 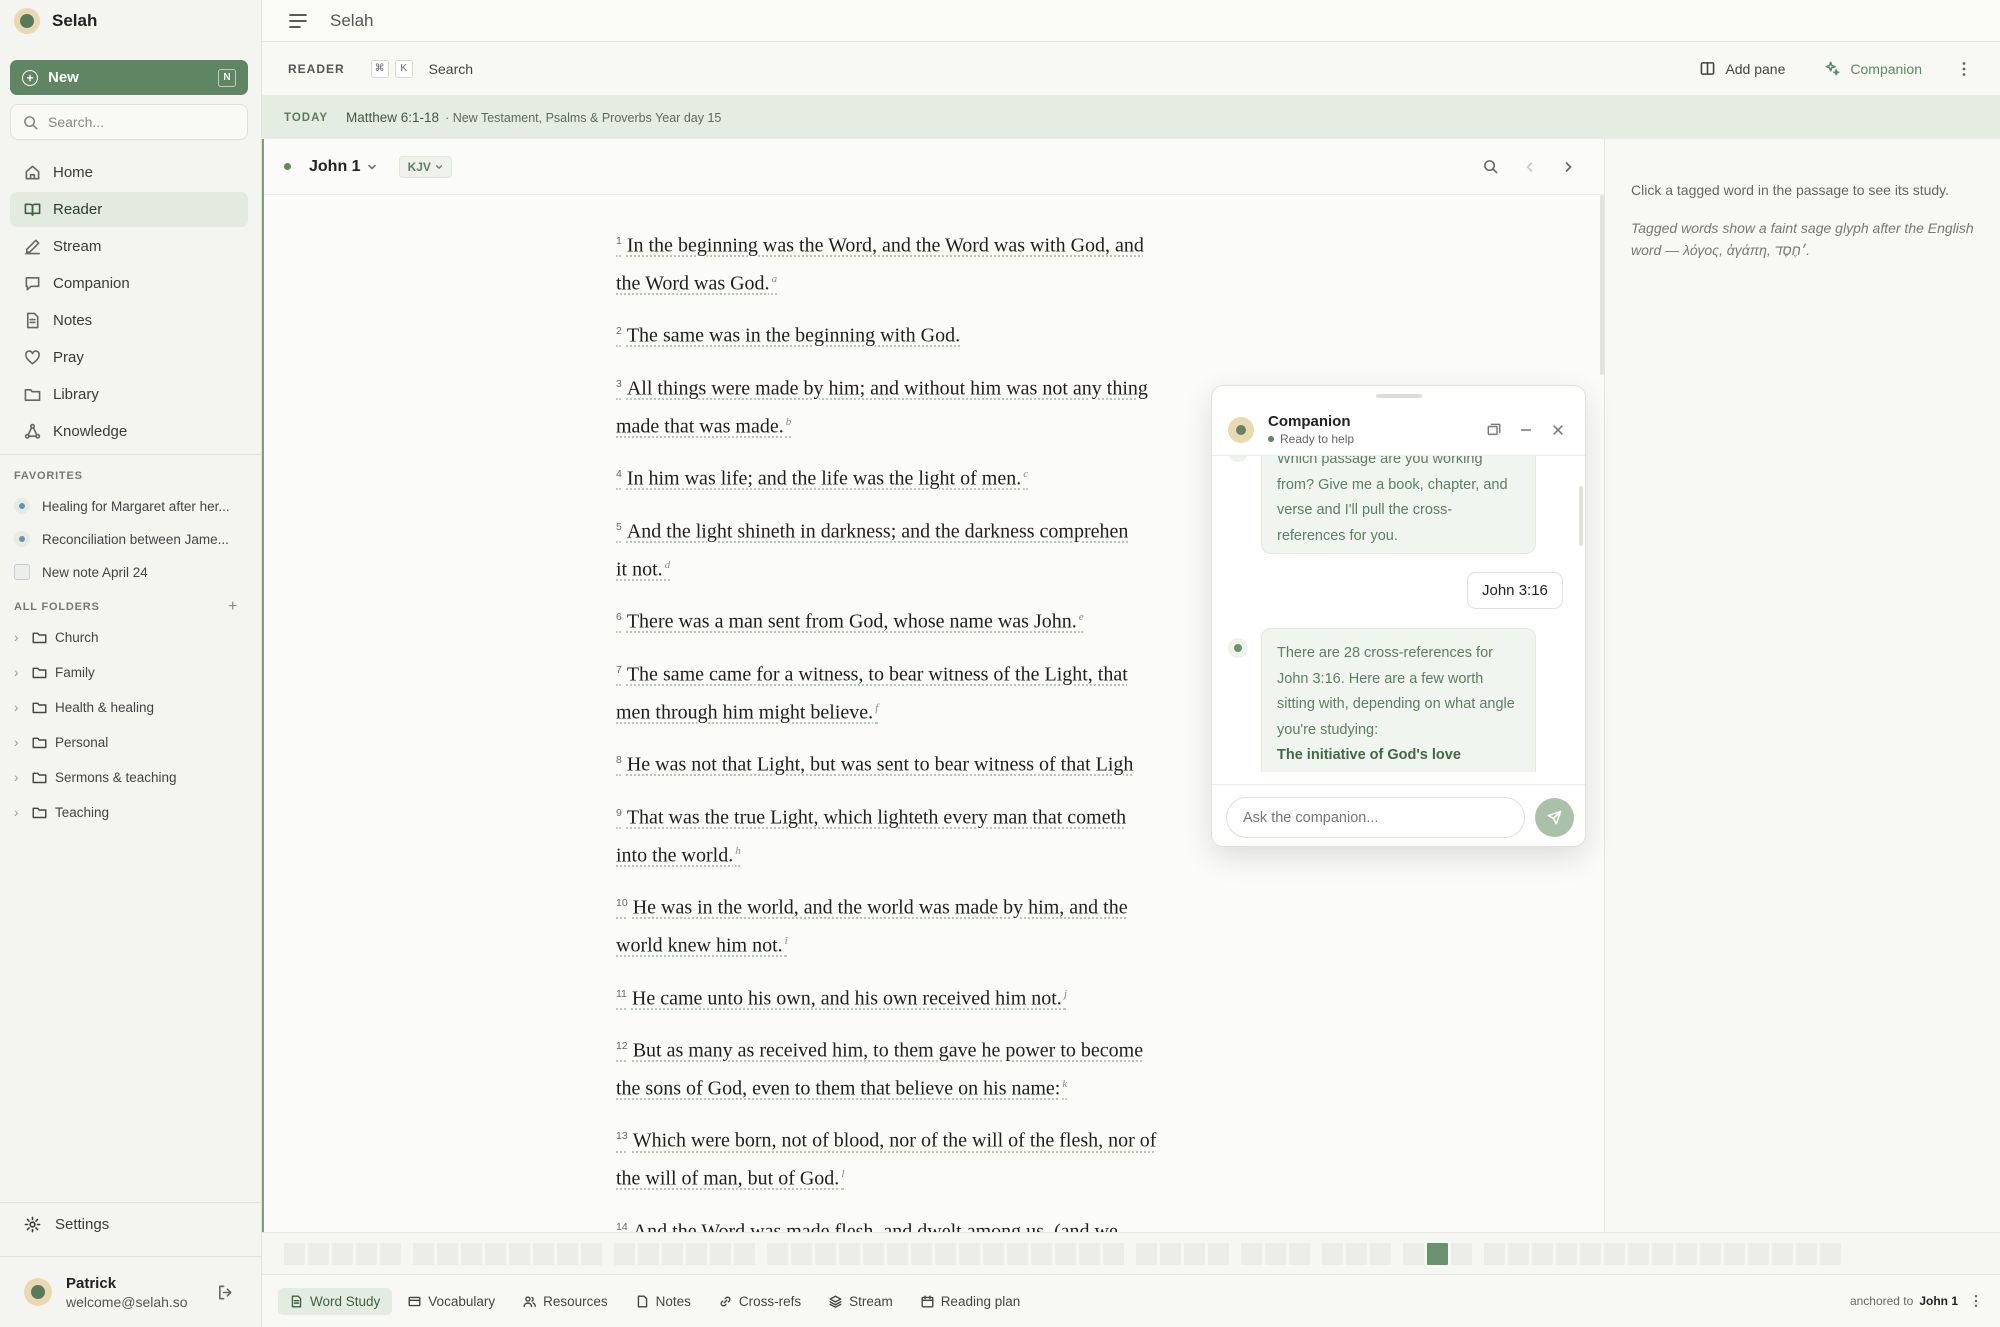 What do you see at coordinates (298, 21) in the screenshot?
I see `menu-icon` at bounding box center [298, 21].